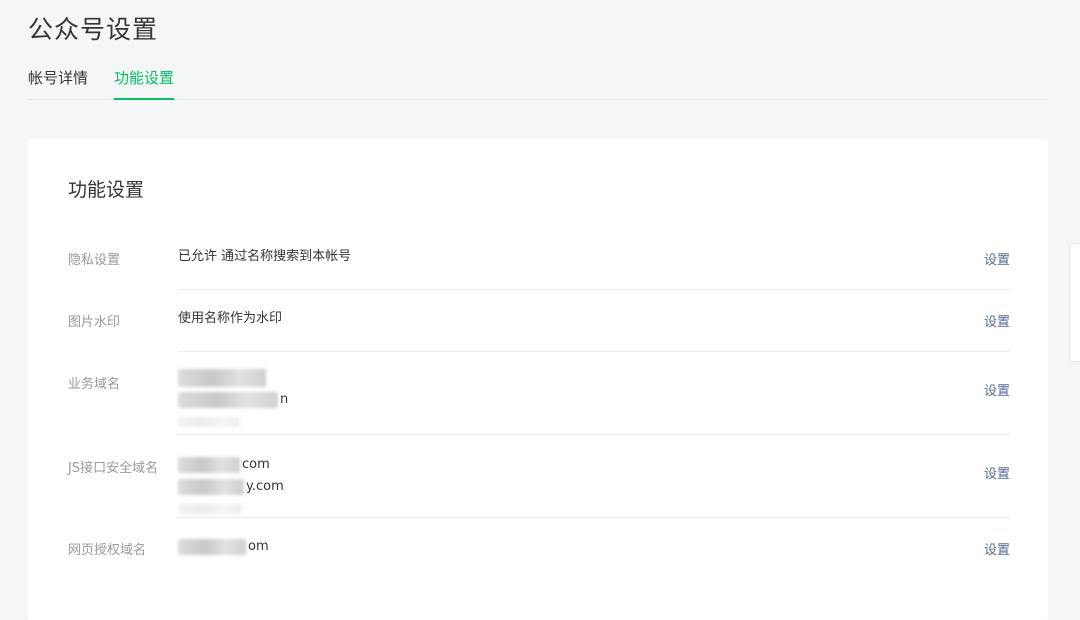 The width and height of the screenshot is (1080, 620). I want to click on tab-account-details: 帐号详情, so click(58, 82).